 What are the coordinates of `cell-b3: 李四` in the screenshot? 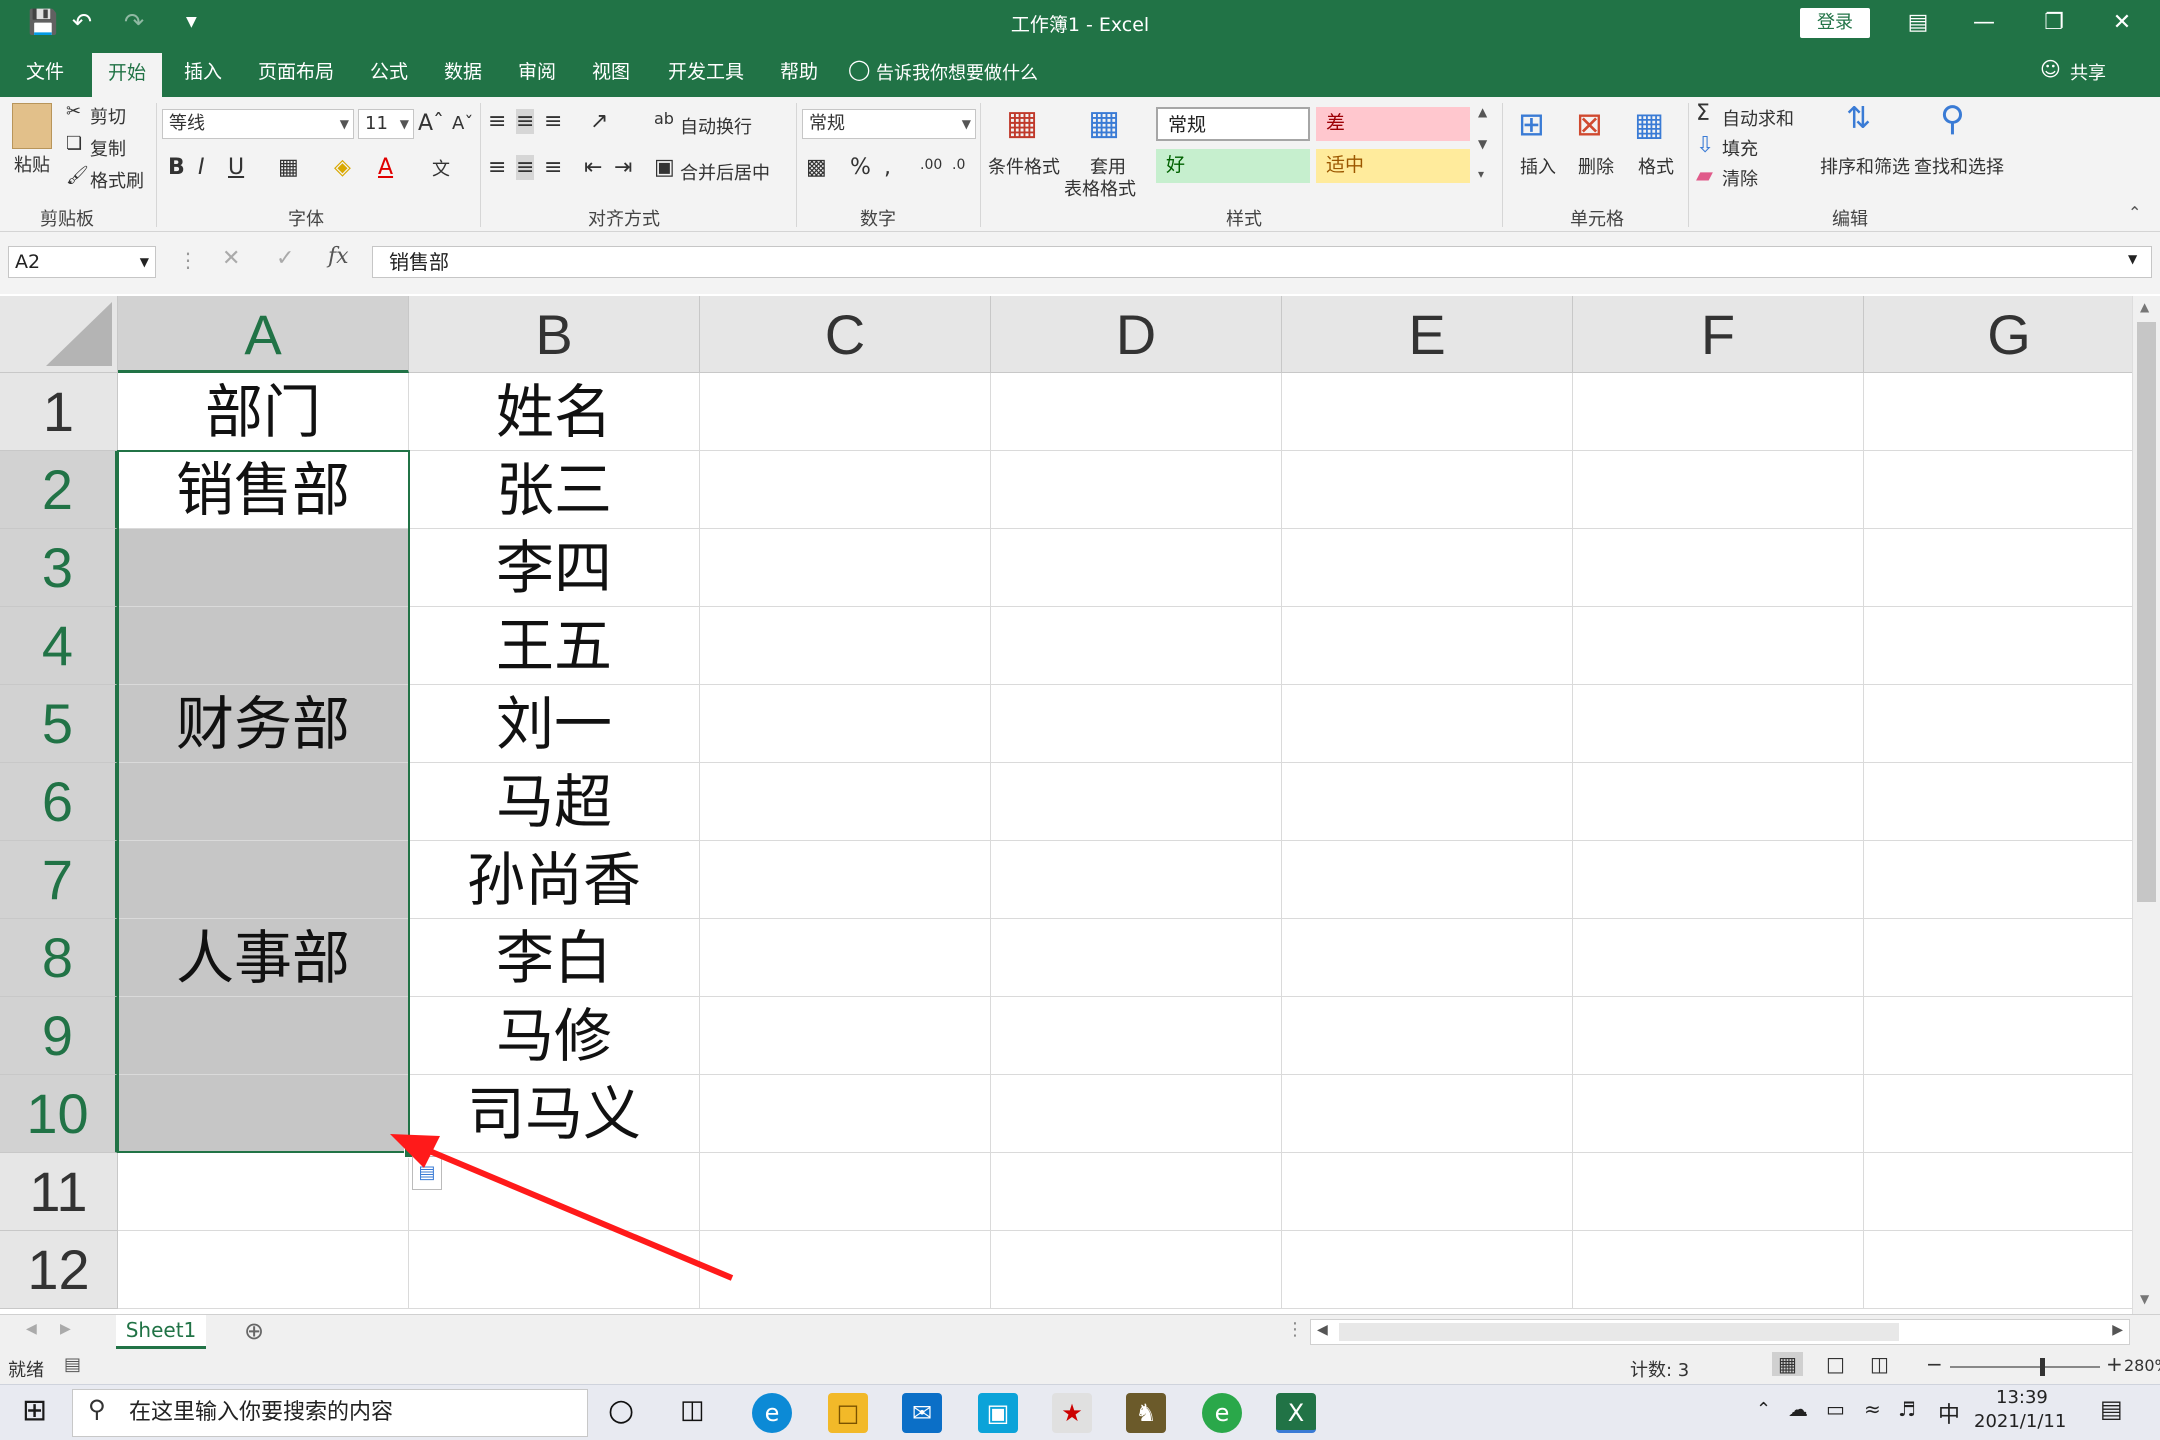 It's located at (554, 568).